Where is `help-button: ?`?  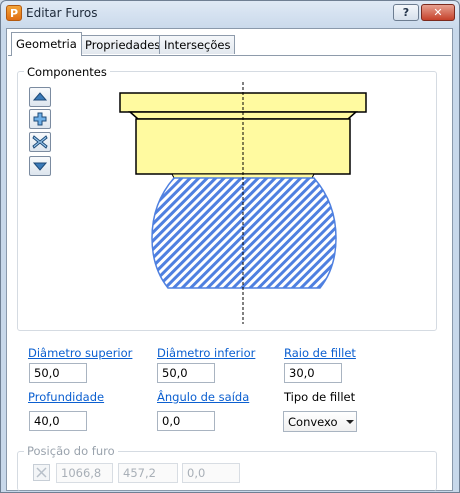
help-button: ? is located at coordinates (406, 12).